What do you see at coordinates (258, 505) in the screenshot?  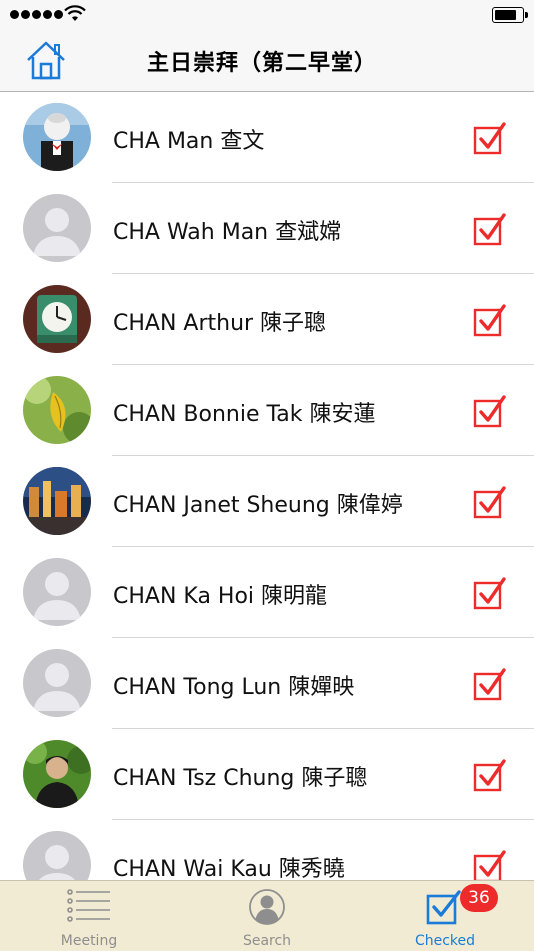 I see `person-name: CHAN Janet Sheung 陳偉婷` at bounding box center [258, 505].